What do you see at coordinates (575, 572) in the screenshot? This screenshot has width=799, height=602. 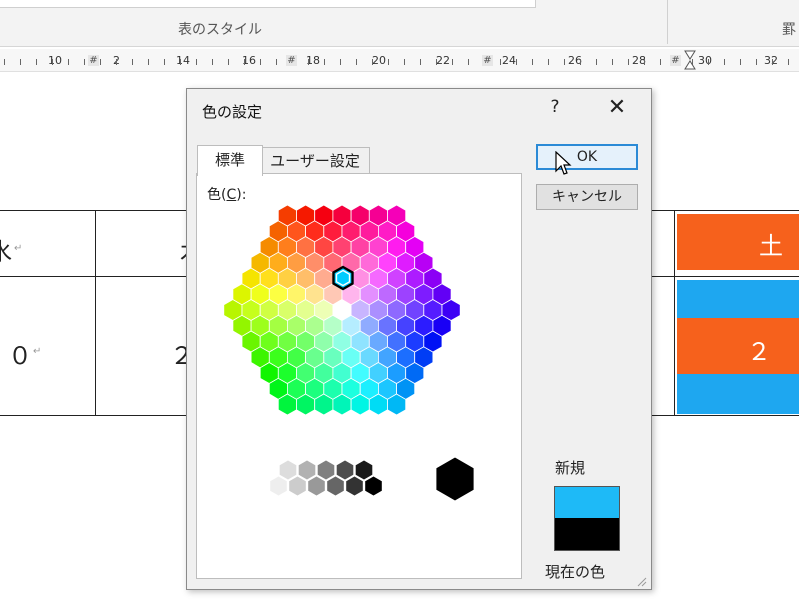 I see `current-color-label: 現在の色` at bounding box center [575, 572].